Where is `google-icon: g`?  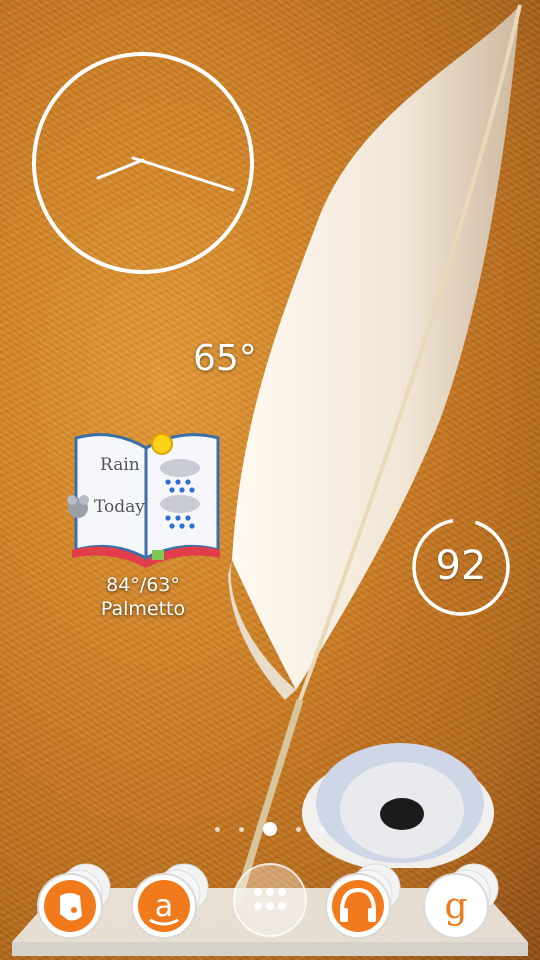 google-icon: g is located at coordinates (461, 903).